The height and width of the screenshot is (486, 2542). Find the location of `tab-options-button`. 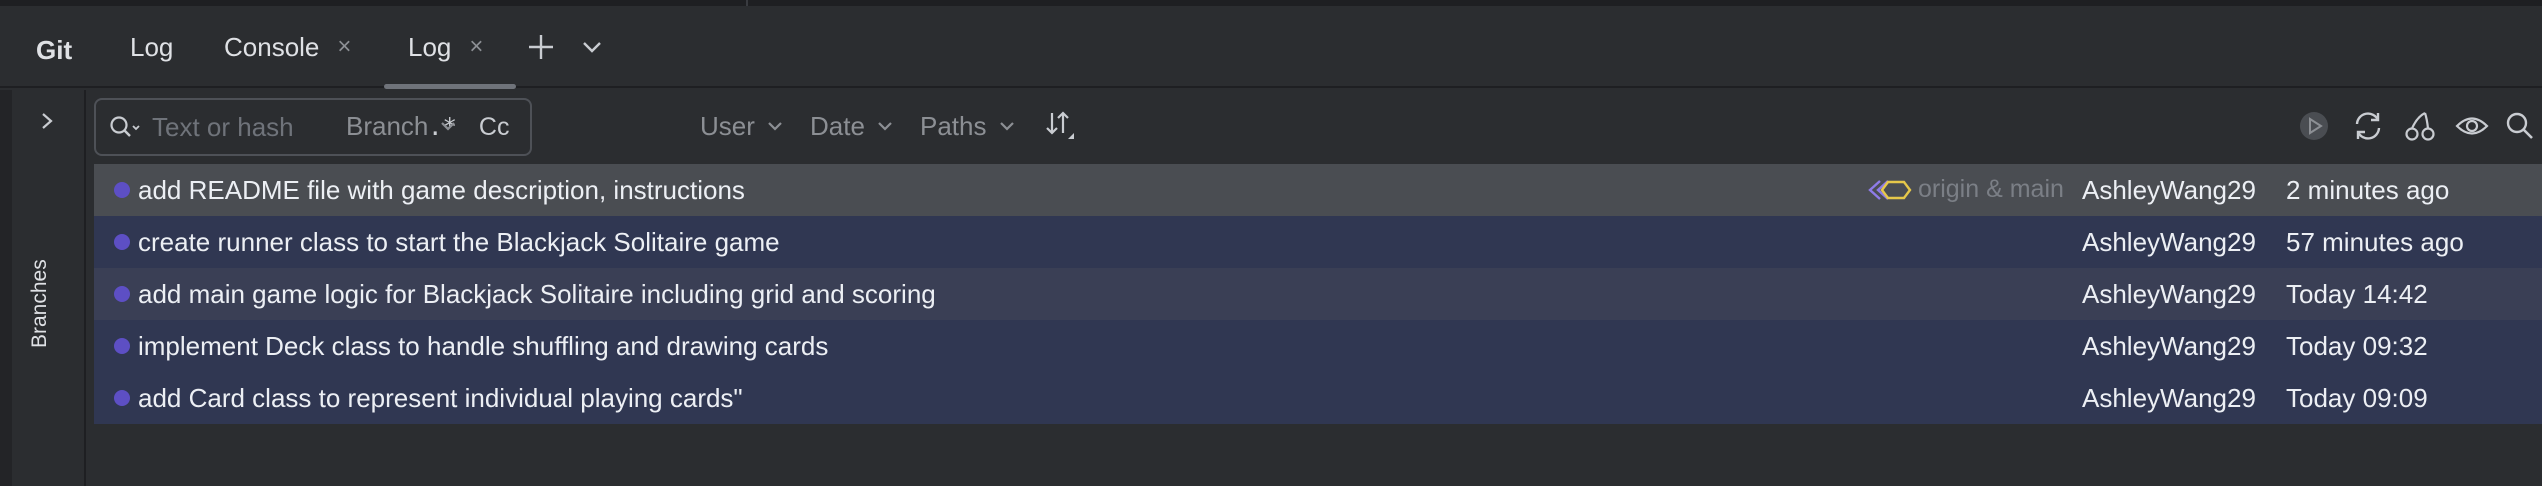

tab-options-button is located at coordinates (592, 47).